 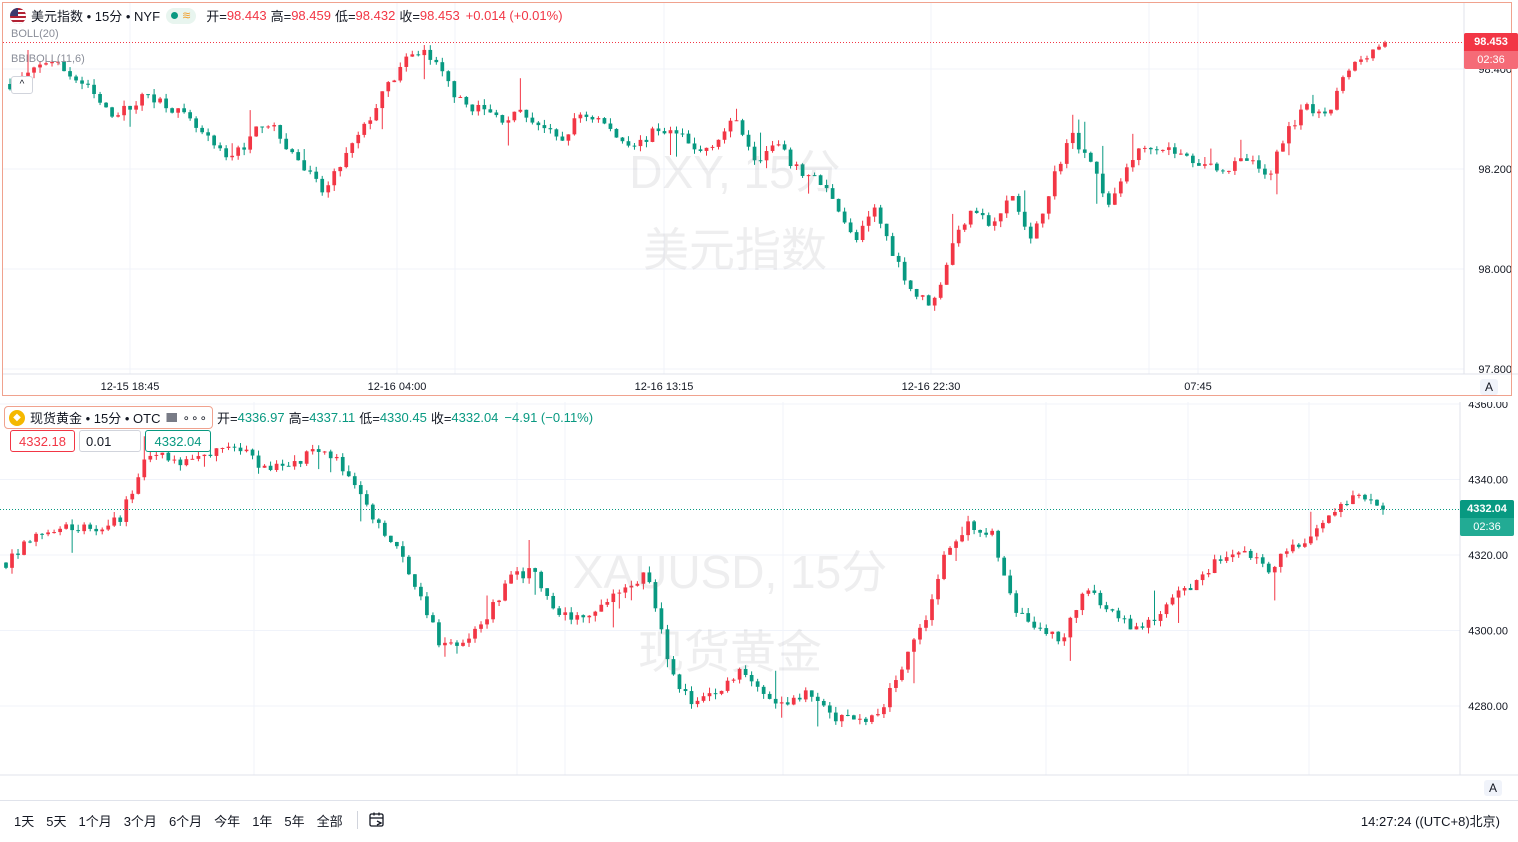 I want to click on more-options-icon: ∘∘∘, so click(x=195, y=418).